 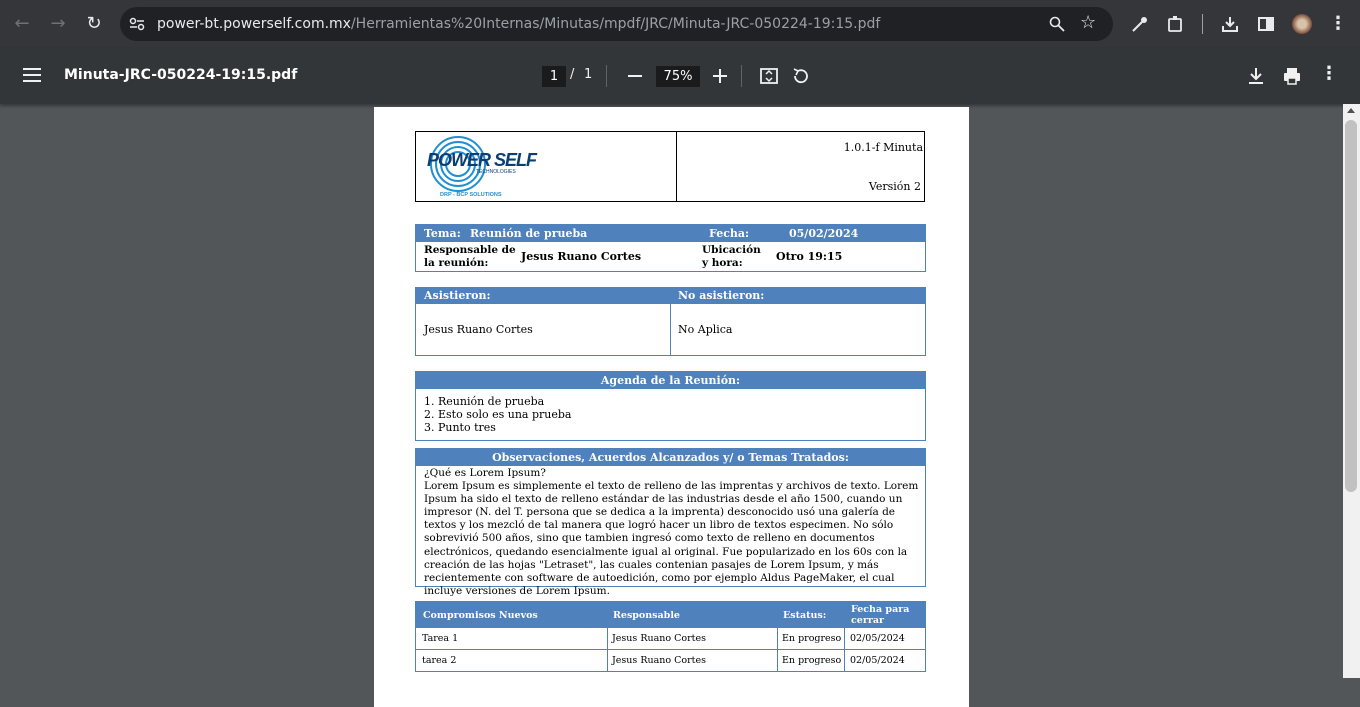 What do you see at coordinates (94, 24) in the screenshot?
I see `reload-icon: ↻` at bounding box center [94, 24].